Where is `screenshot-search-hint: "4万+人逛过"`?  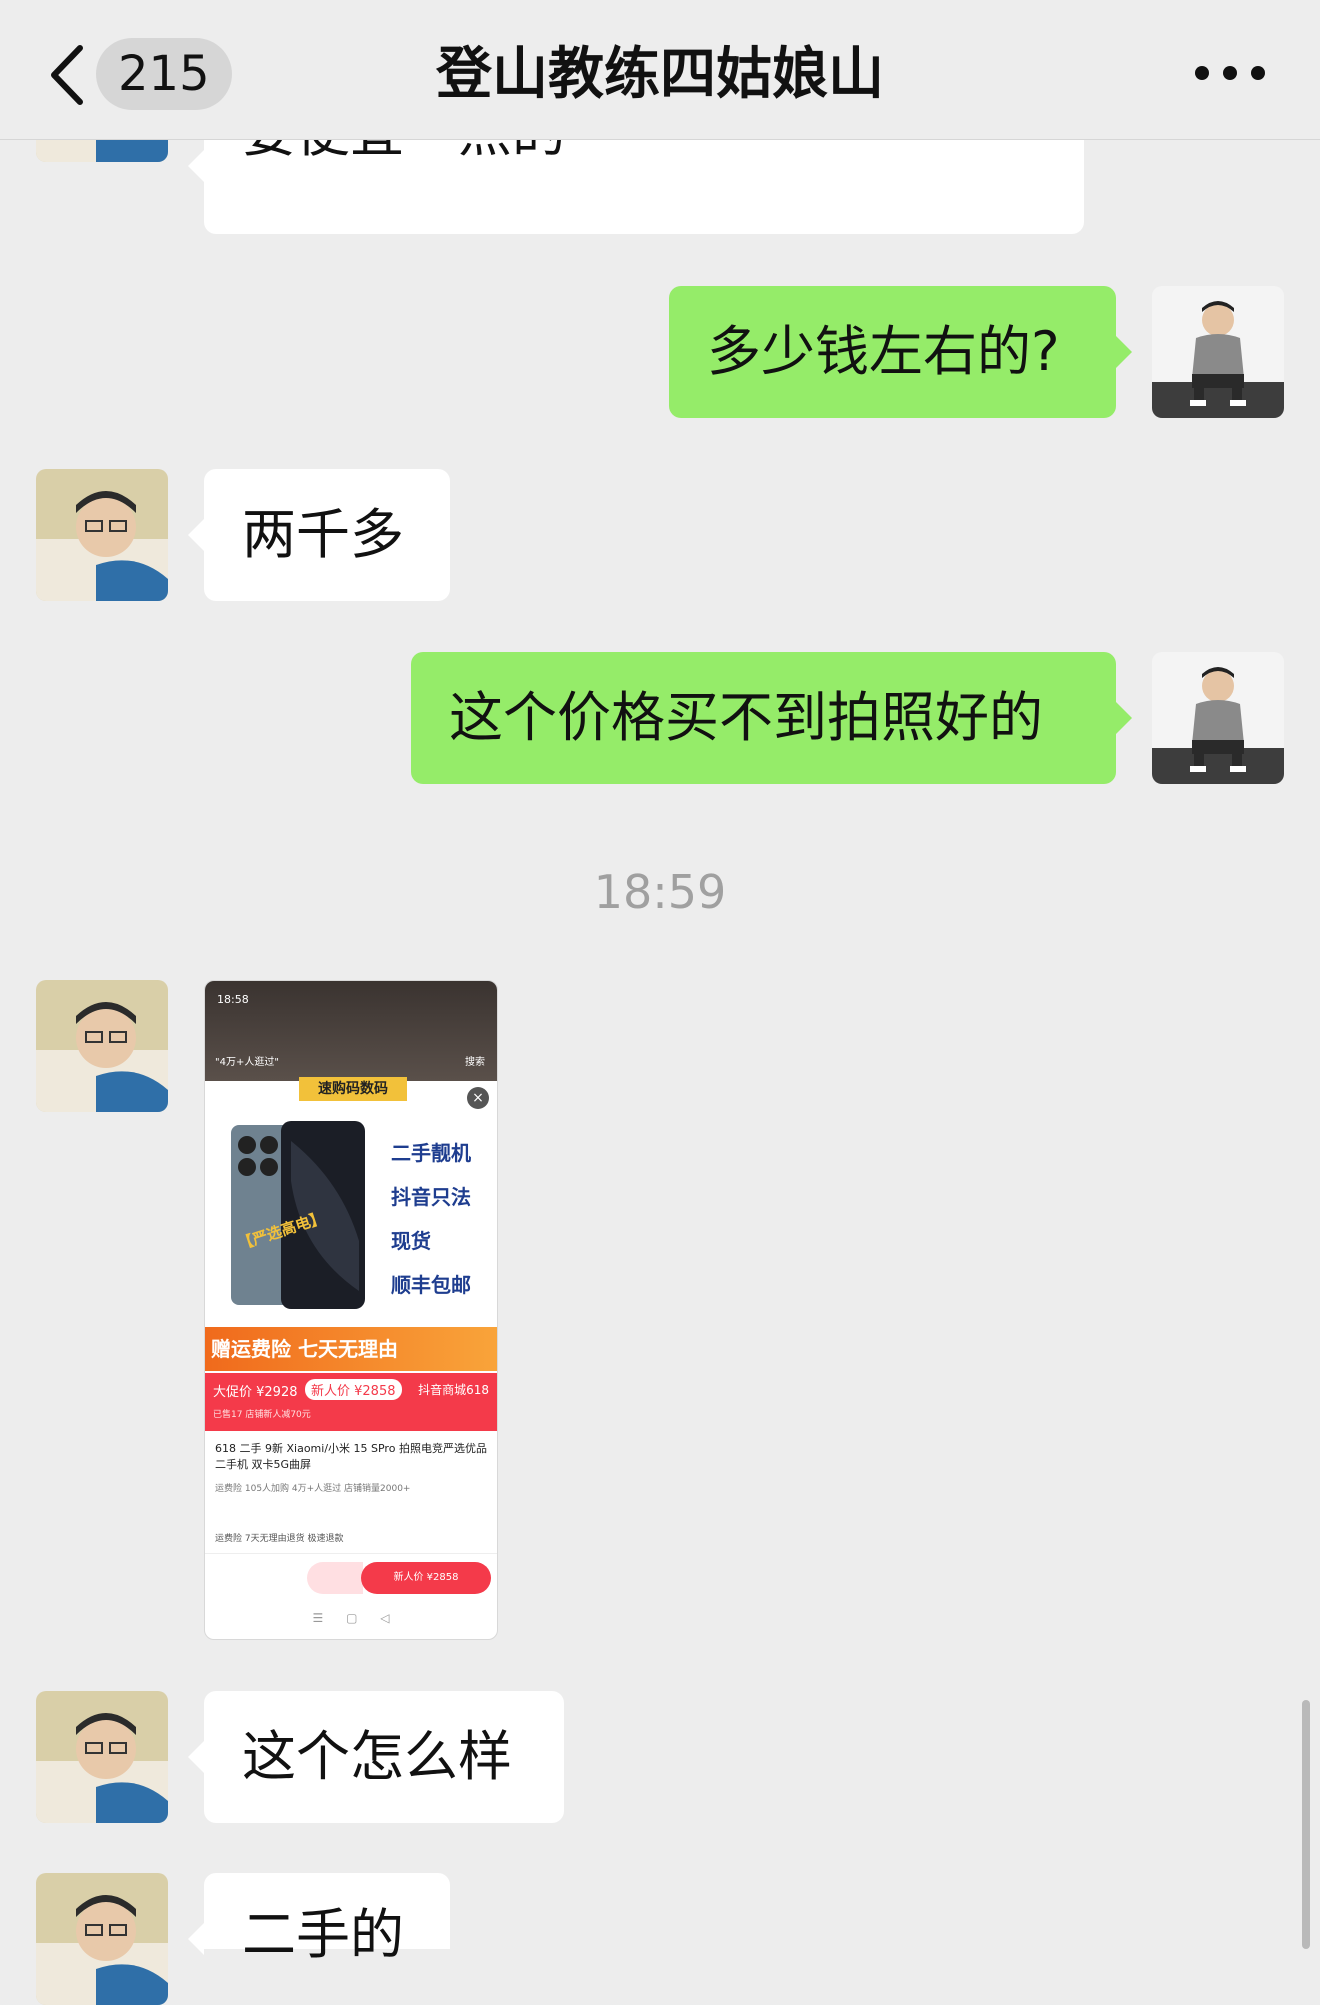 screenshot-search-hint: "4万+人逛过" is located at coordinates (247, 1062).